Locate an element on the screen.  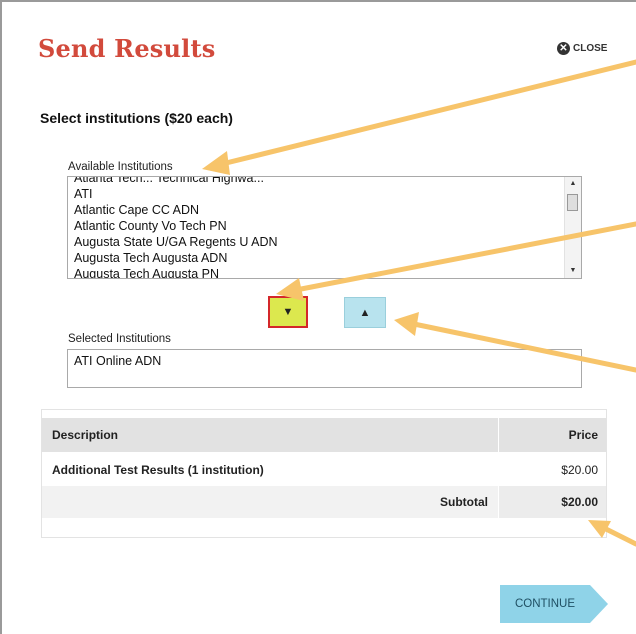
selected-institutions-list: ATI Online ADN is located at coordinates (324, 368).